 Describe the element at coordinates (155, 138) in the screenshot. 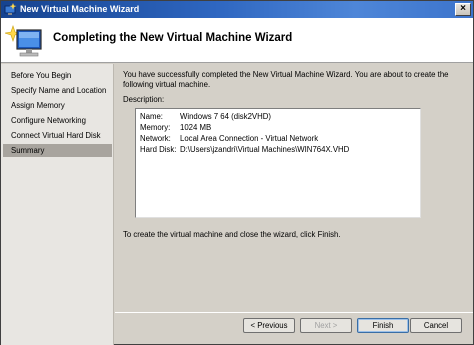

I see `description-key: Network:` at that location.